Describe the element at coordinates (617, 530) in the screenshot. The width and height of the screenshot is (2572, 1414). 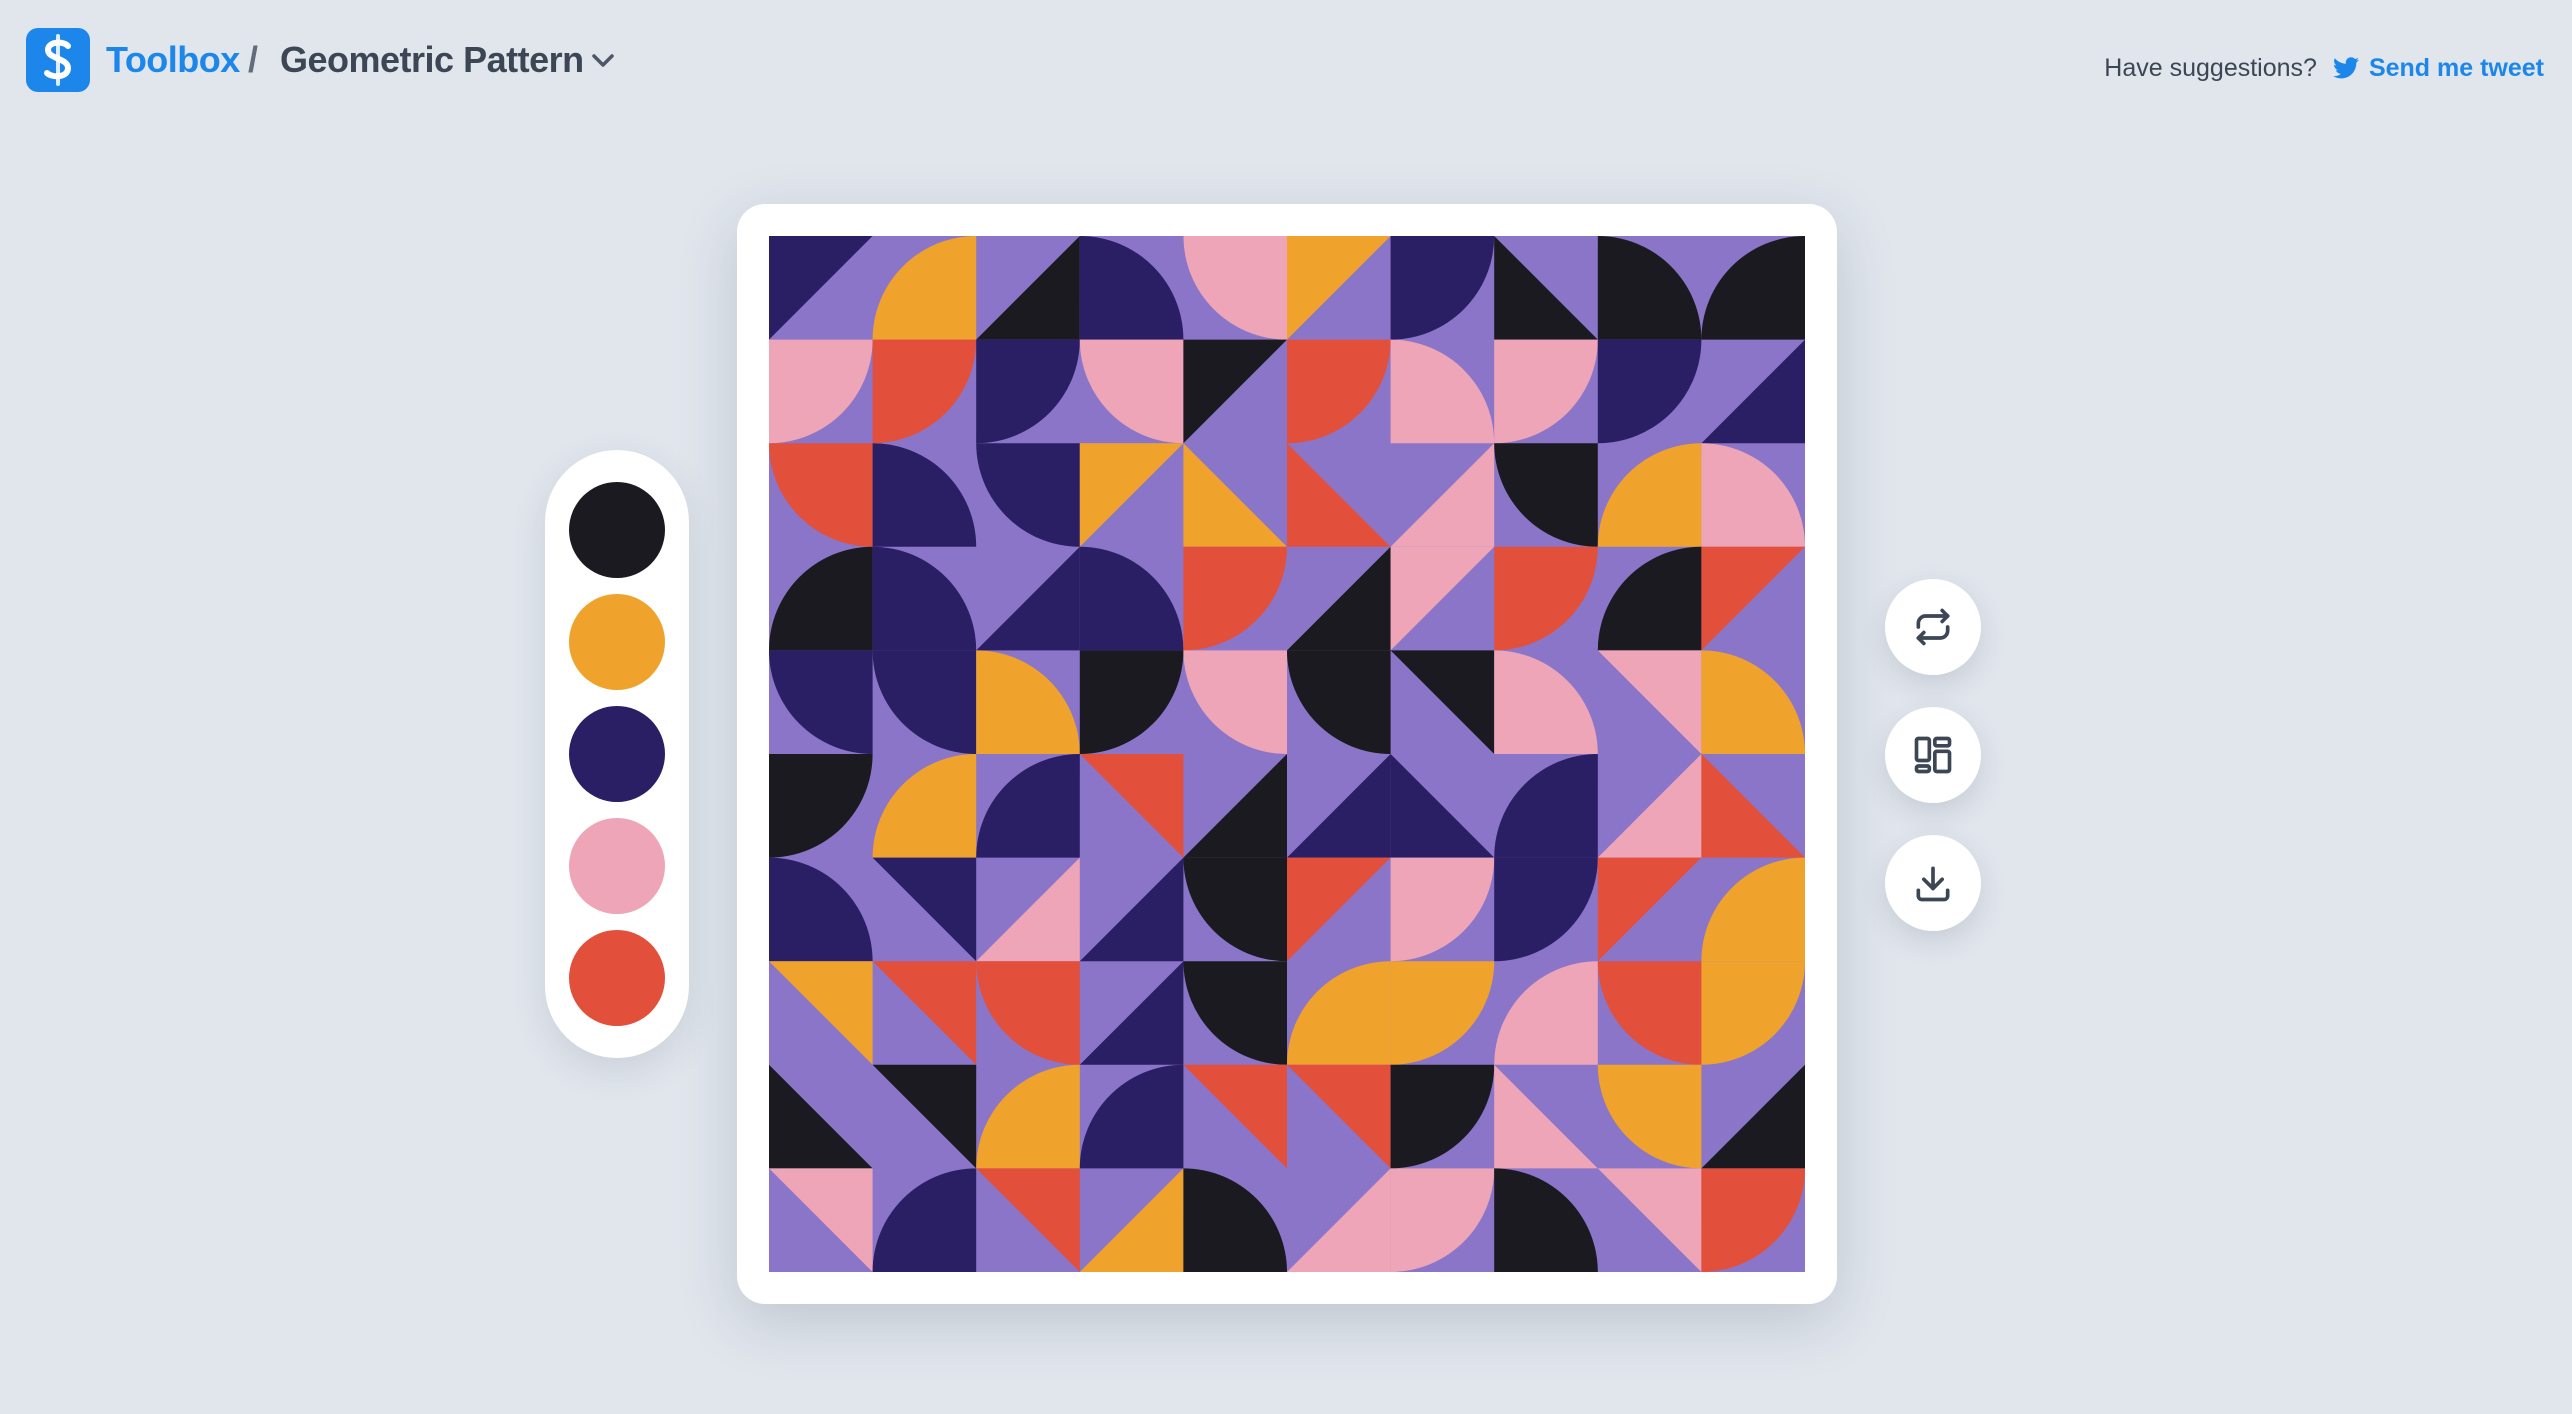
I see `palette-swatch-black` at that location.